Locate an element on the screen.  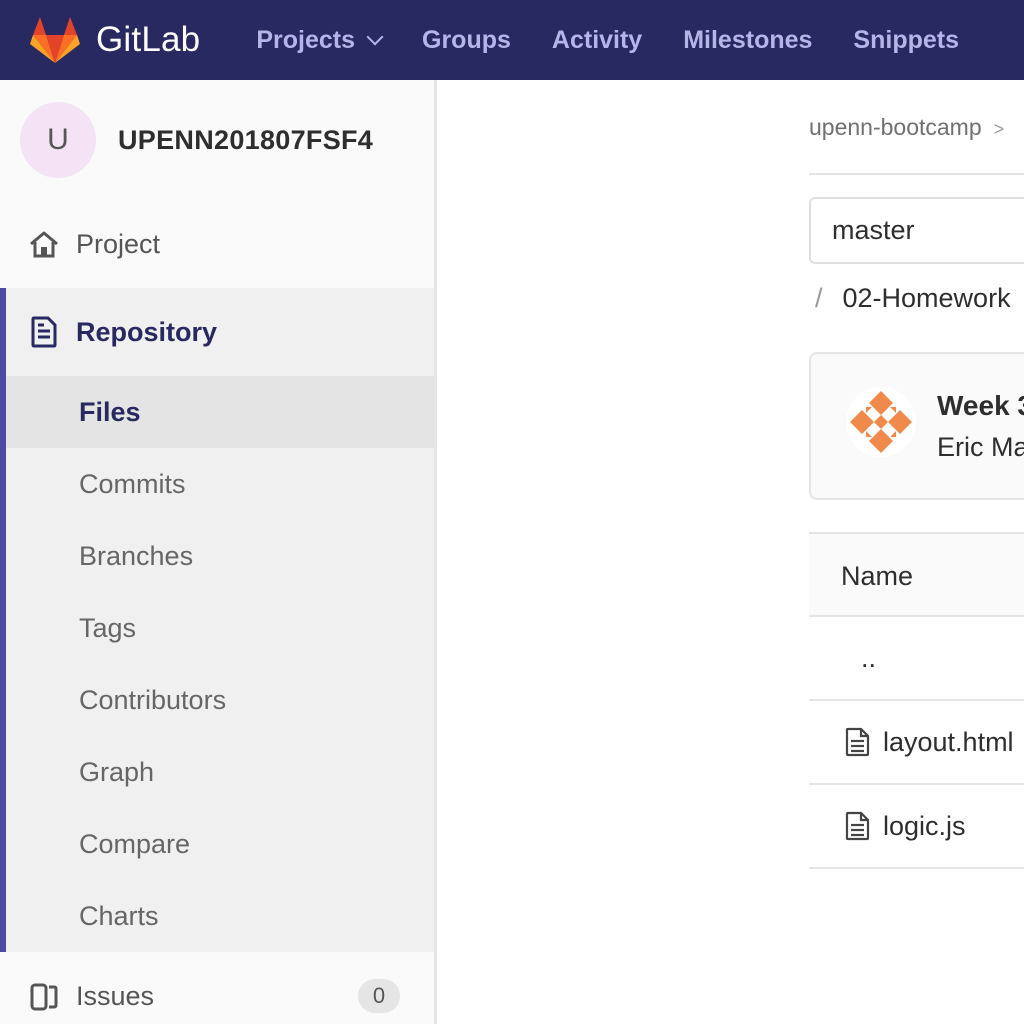
breadcrumb: upenn-bootcamp > is located at coordinates (906, 127).